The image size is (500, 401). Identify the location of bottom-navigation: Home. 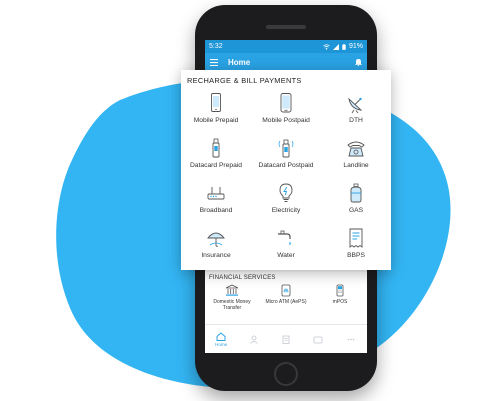
(286, 338).